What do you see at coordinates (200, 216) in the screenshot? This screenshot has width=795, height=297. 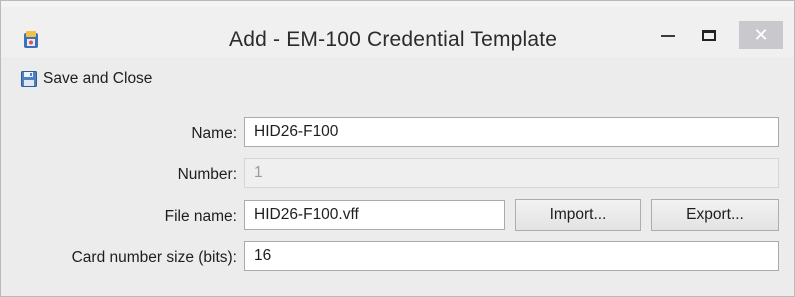 I see `file-name-label: File name:` at bounding box center [200, 216].